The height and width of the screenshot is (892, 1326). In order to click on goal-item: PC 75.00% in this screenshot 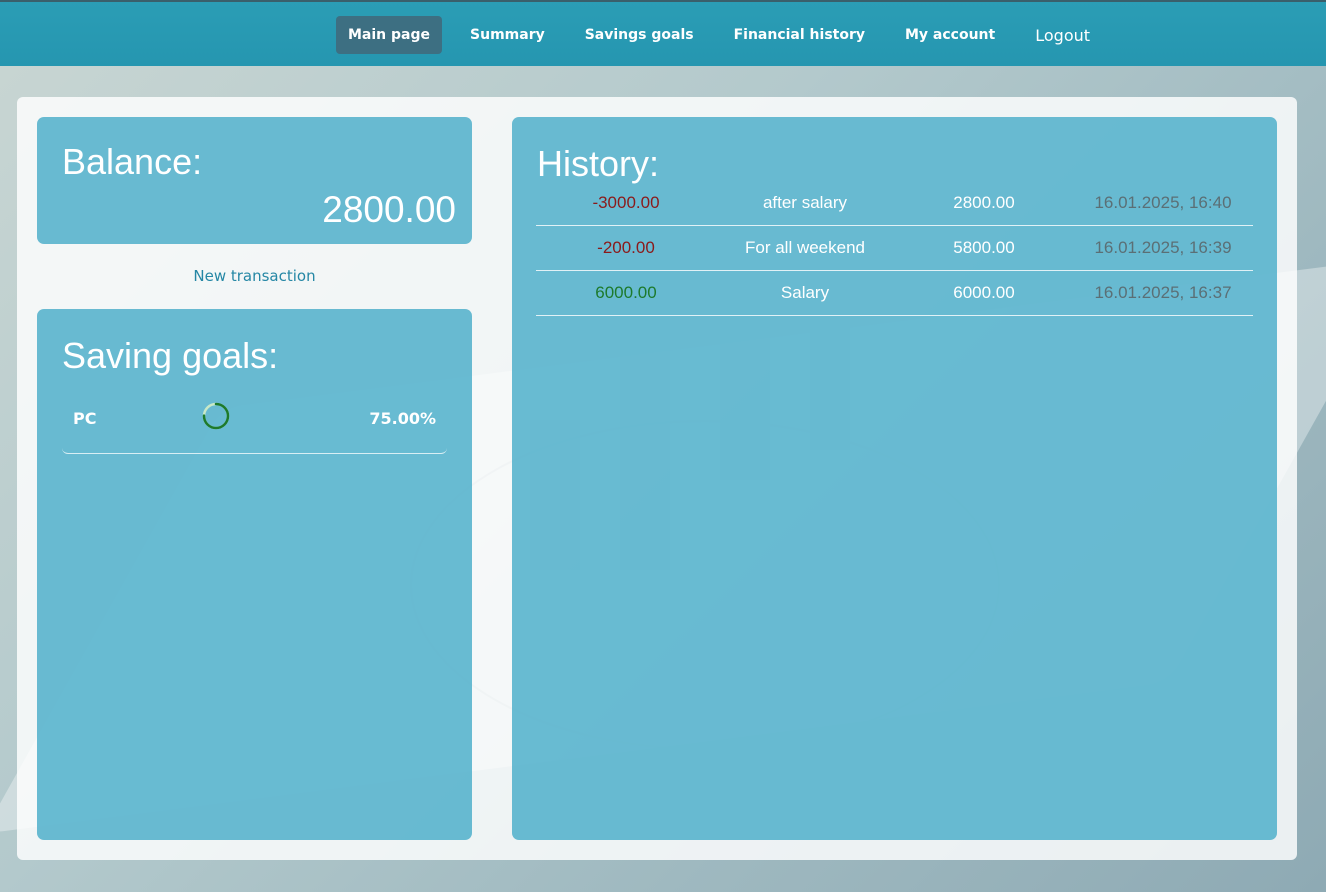, I will do `click(254, 423)`.